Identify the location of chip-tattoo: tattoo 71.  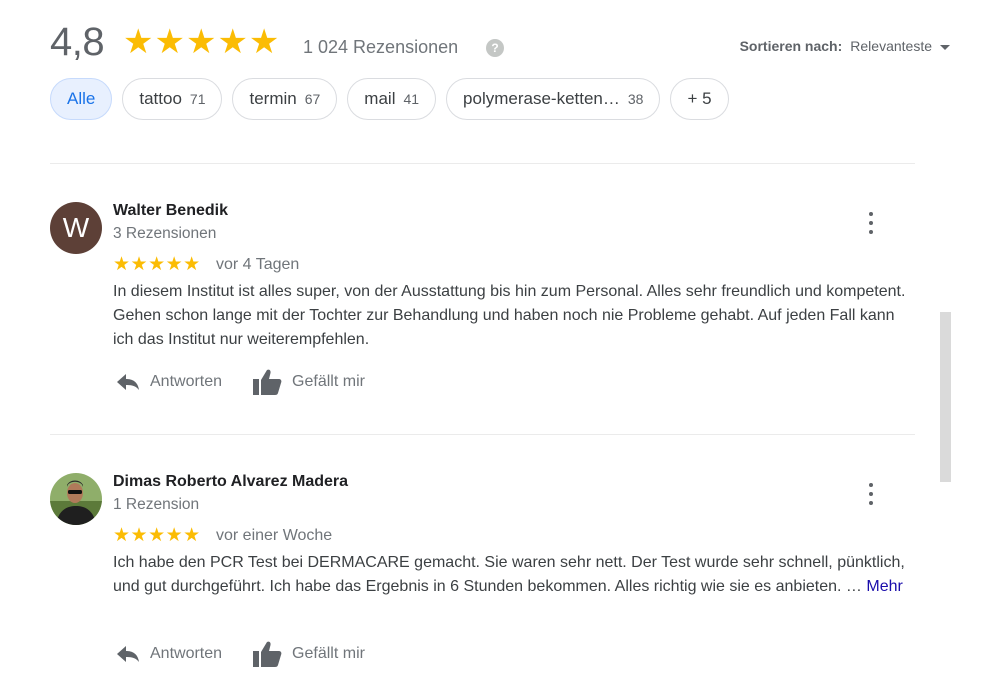
(172, 99).